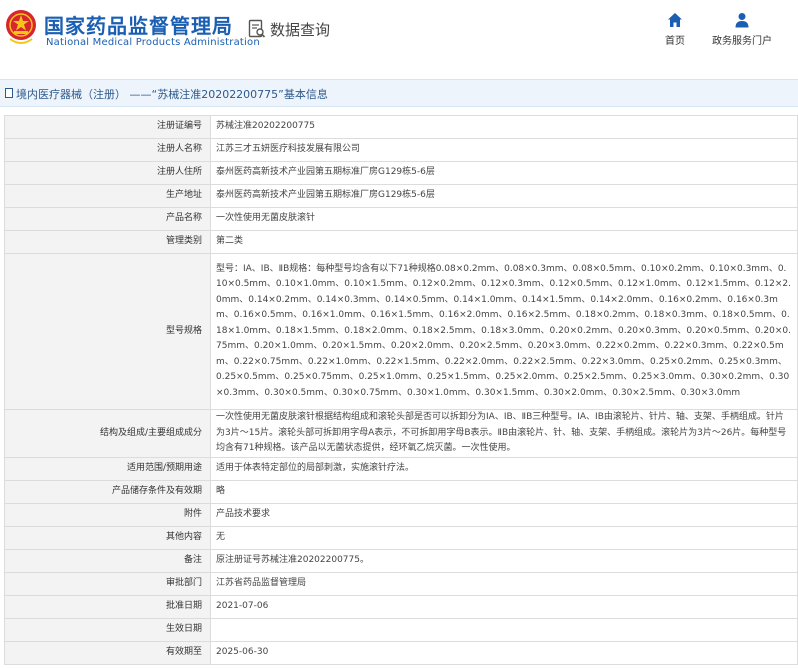 The height and width of the screenshot is (669, 798). What do you see at coordinates (504, 515) in the screenshot?
I see `field-value: 产品技术要求` at bounding box center [504, 515].